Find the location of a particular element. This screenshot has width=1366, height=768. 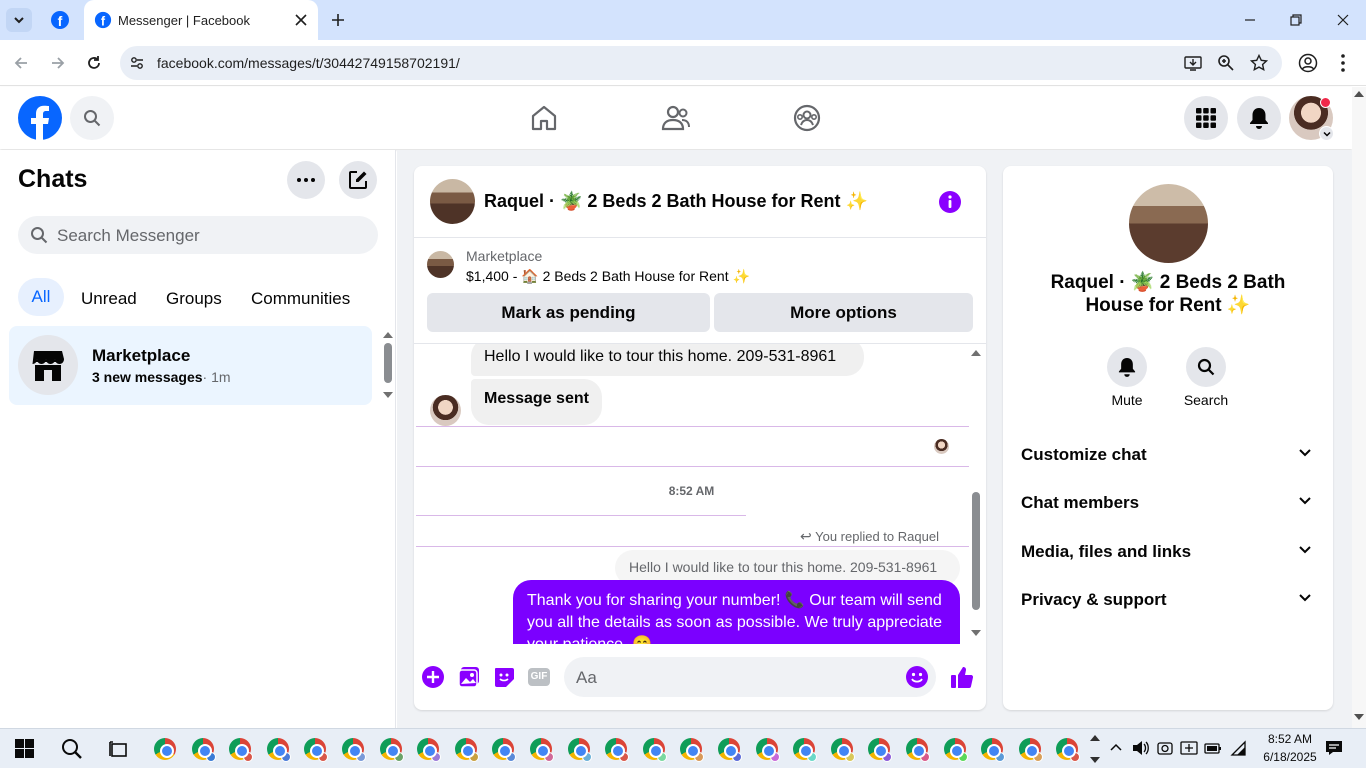

taskbar-date: 6/18/2025 is located at coordinates (1290, 757).